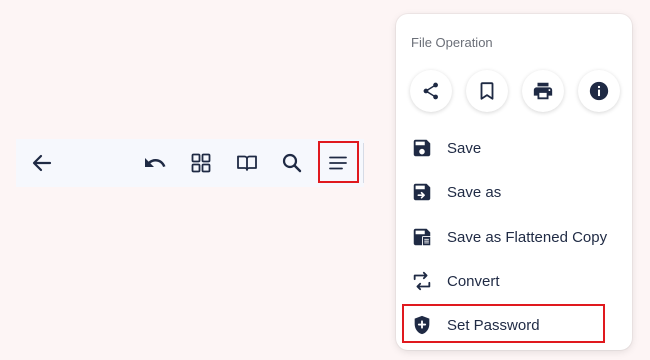 The width and height of the screenshot is (650, 360). Describe the element at coordinates (514, 281) in the screenshot. I see `menu-item-convert: Convert` at that location.